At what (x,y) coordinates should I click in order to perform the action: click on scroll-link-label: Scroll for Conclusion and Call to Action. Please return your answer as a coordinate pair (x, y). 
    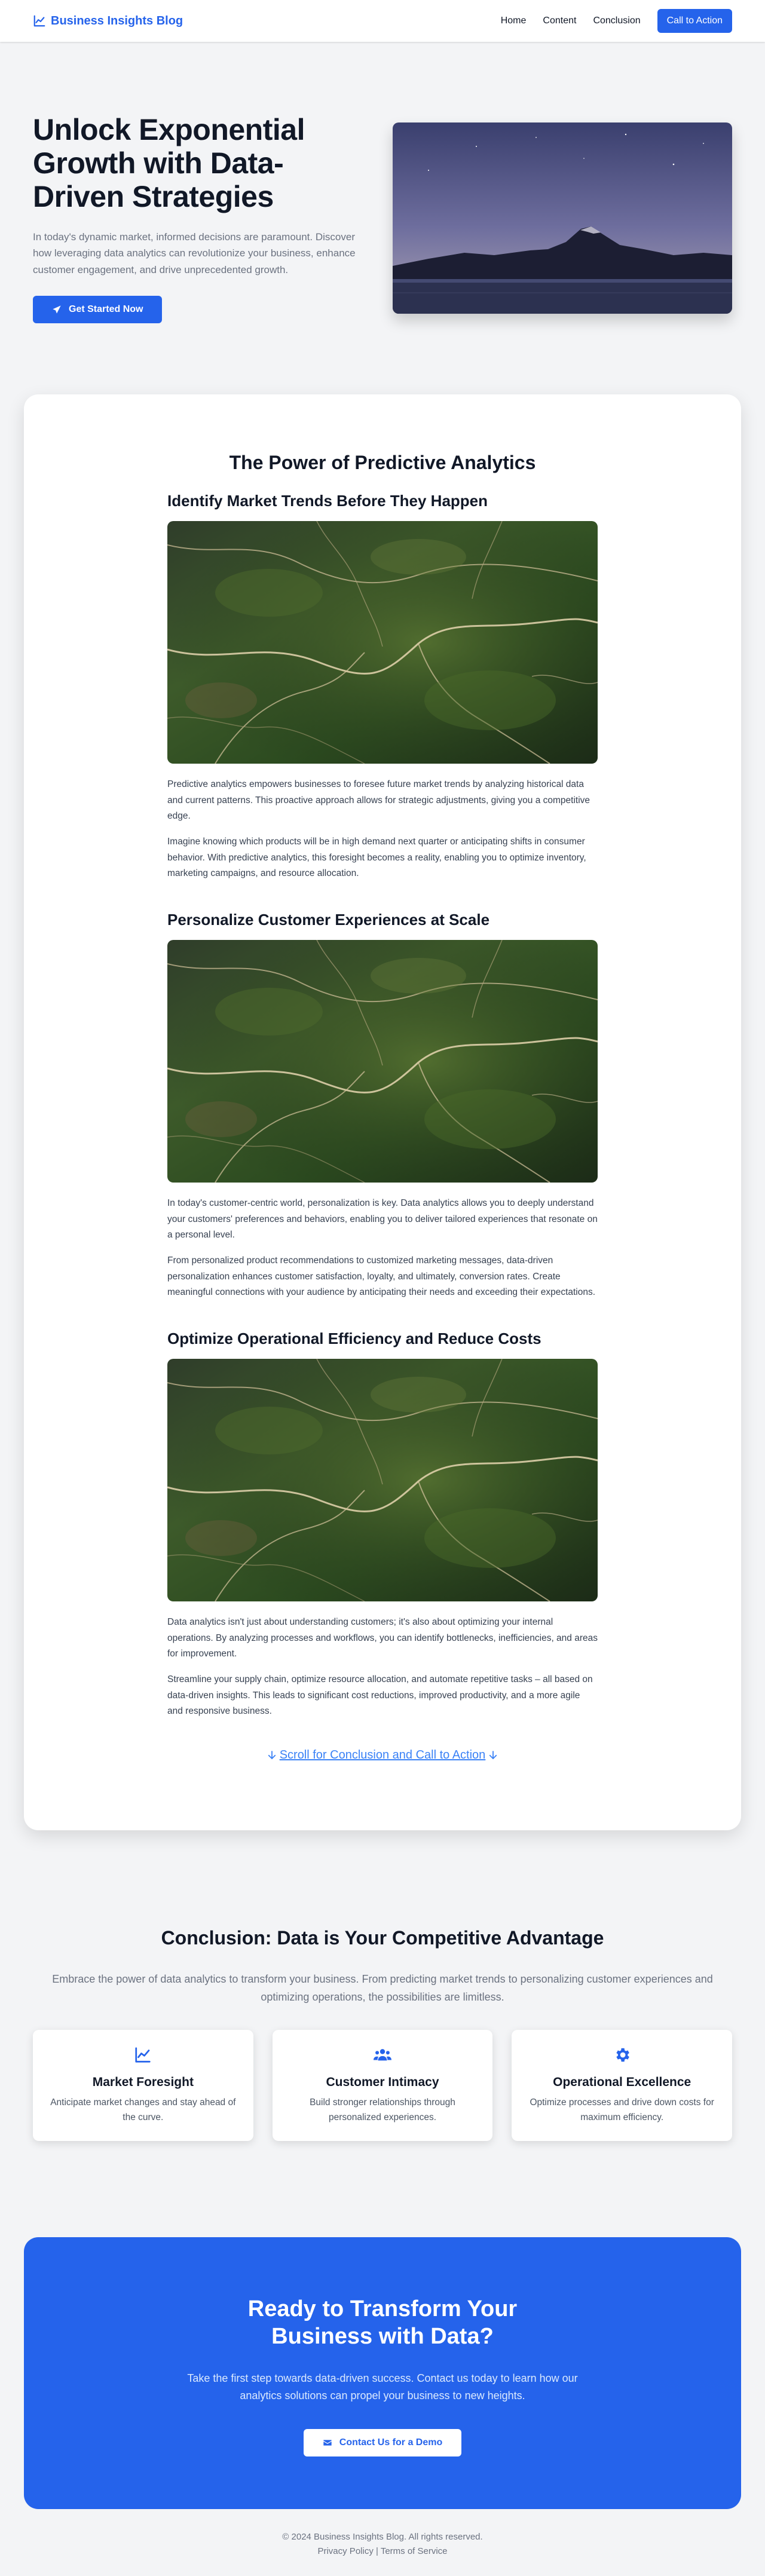
    Looking at the image, I should click on (382, 1755).